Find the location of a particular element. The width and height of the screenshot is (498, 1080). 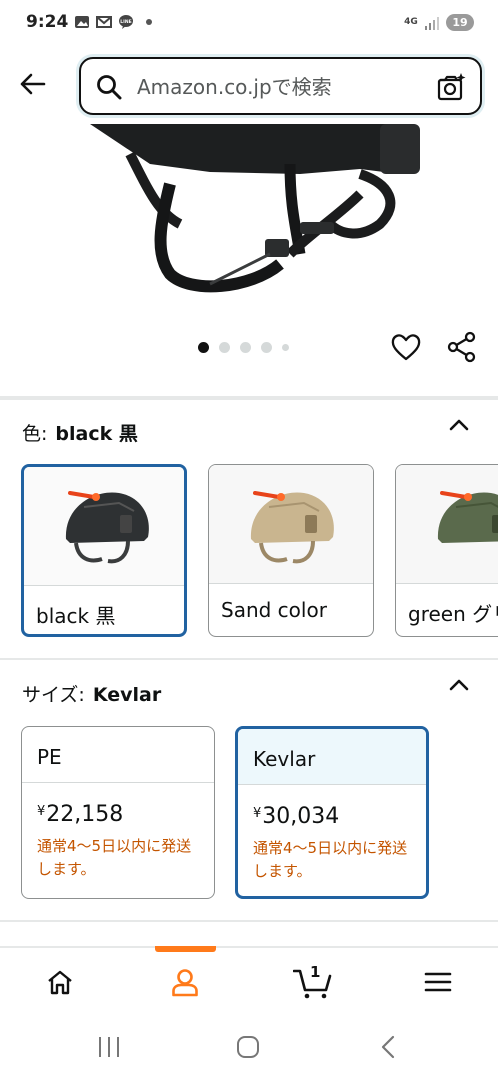

status-time: 9:24 is located at coordinates (47, 22).